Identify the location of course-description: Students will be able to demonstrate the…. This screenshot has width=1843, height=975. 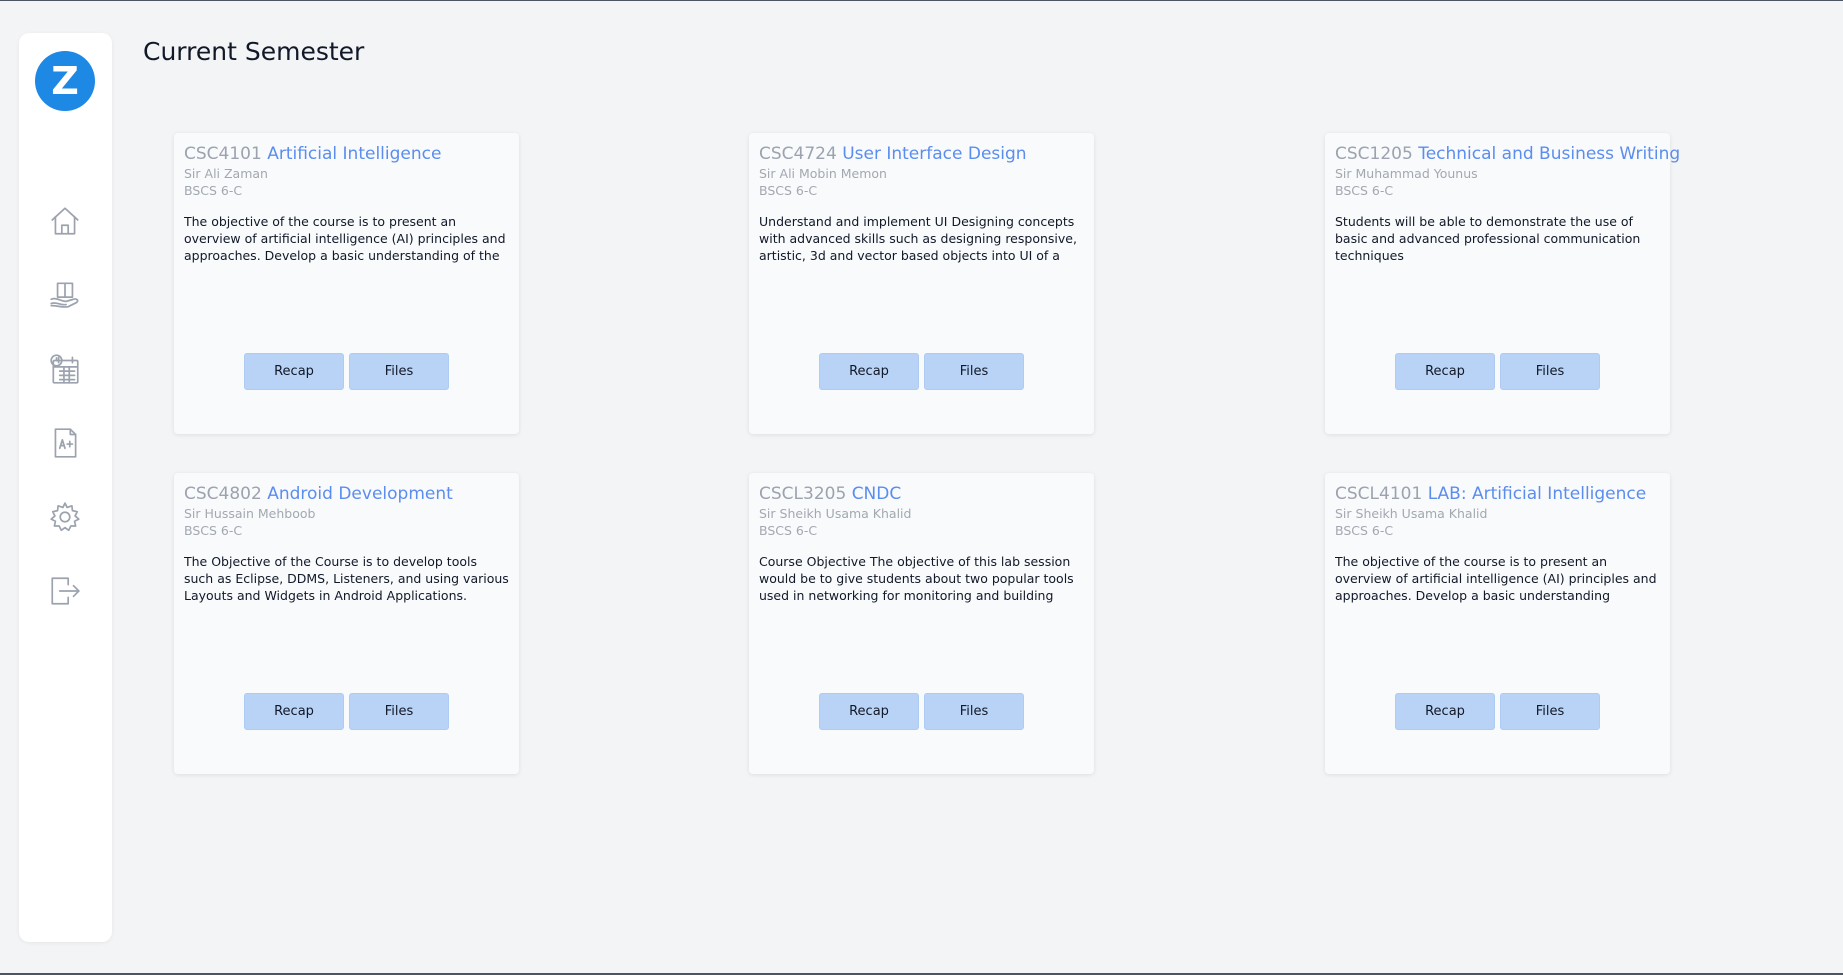
(1488, 238).